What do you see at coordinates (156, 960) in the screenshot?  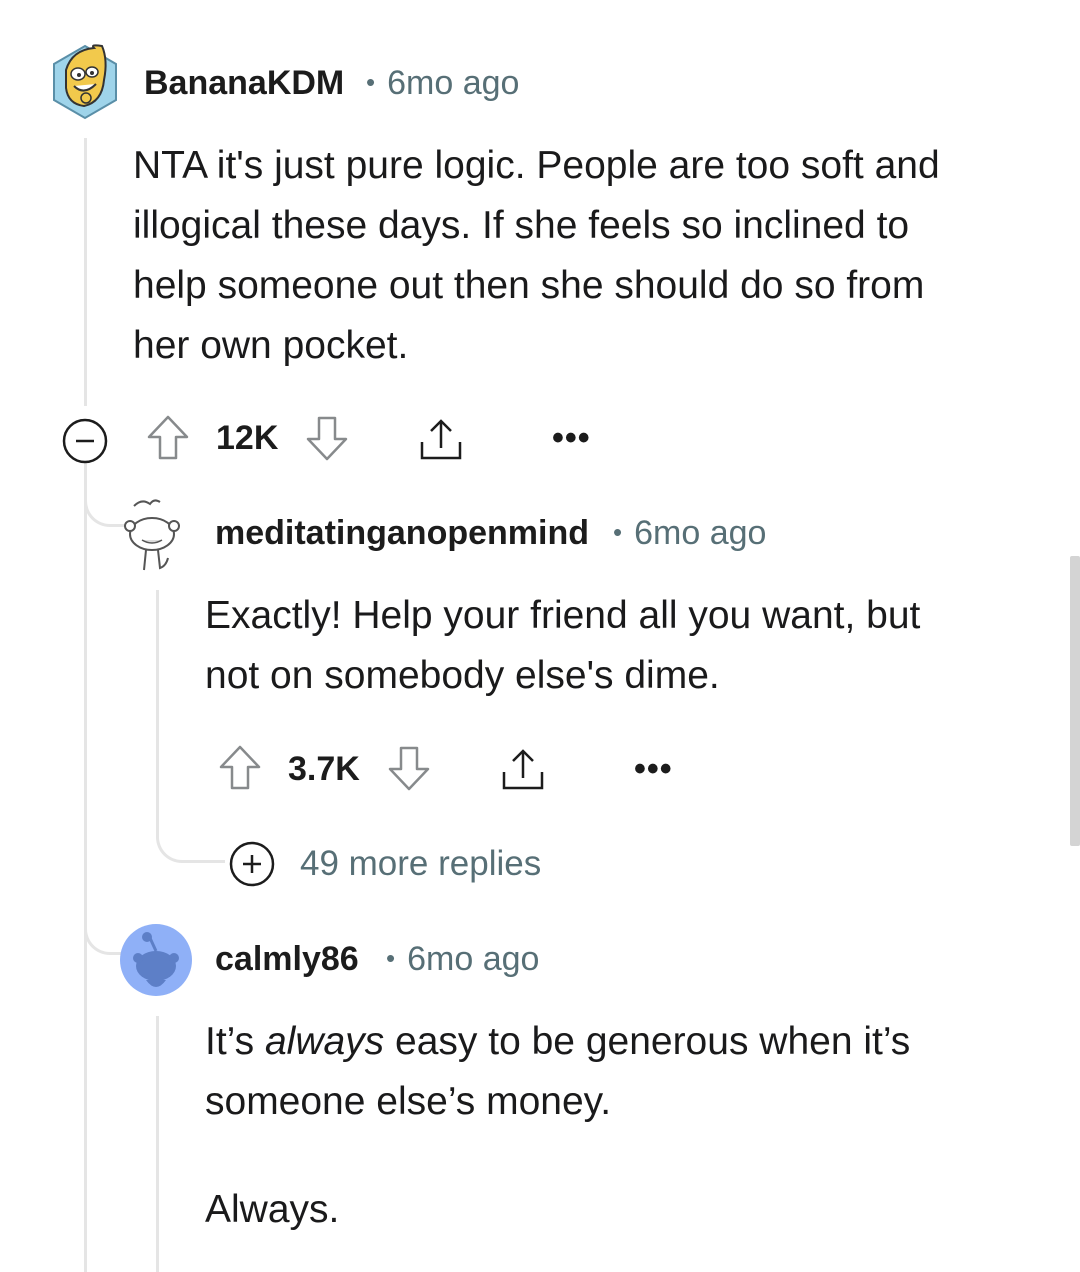 I see `snoo-blue-avatar-icon` at bounding box center [156, 960].